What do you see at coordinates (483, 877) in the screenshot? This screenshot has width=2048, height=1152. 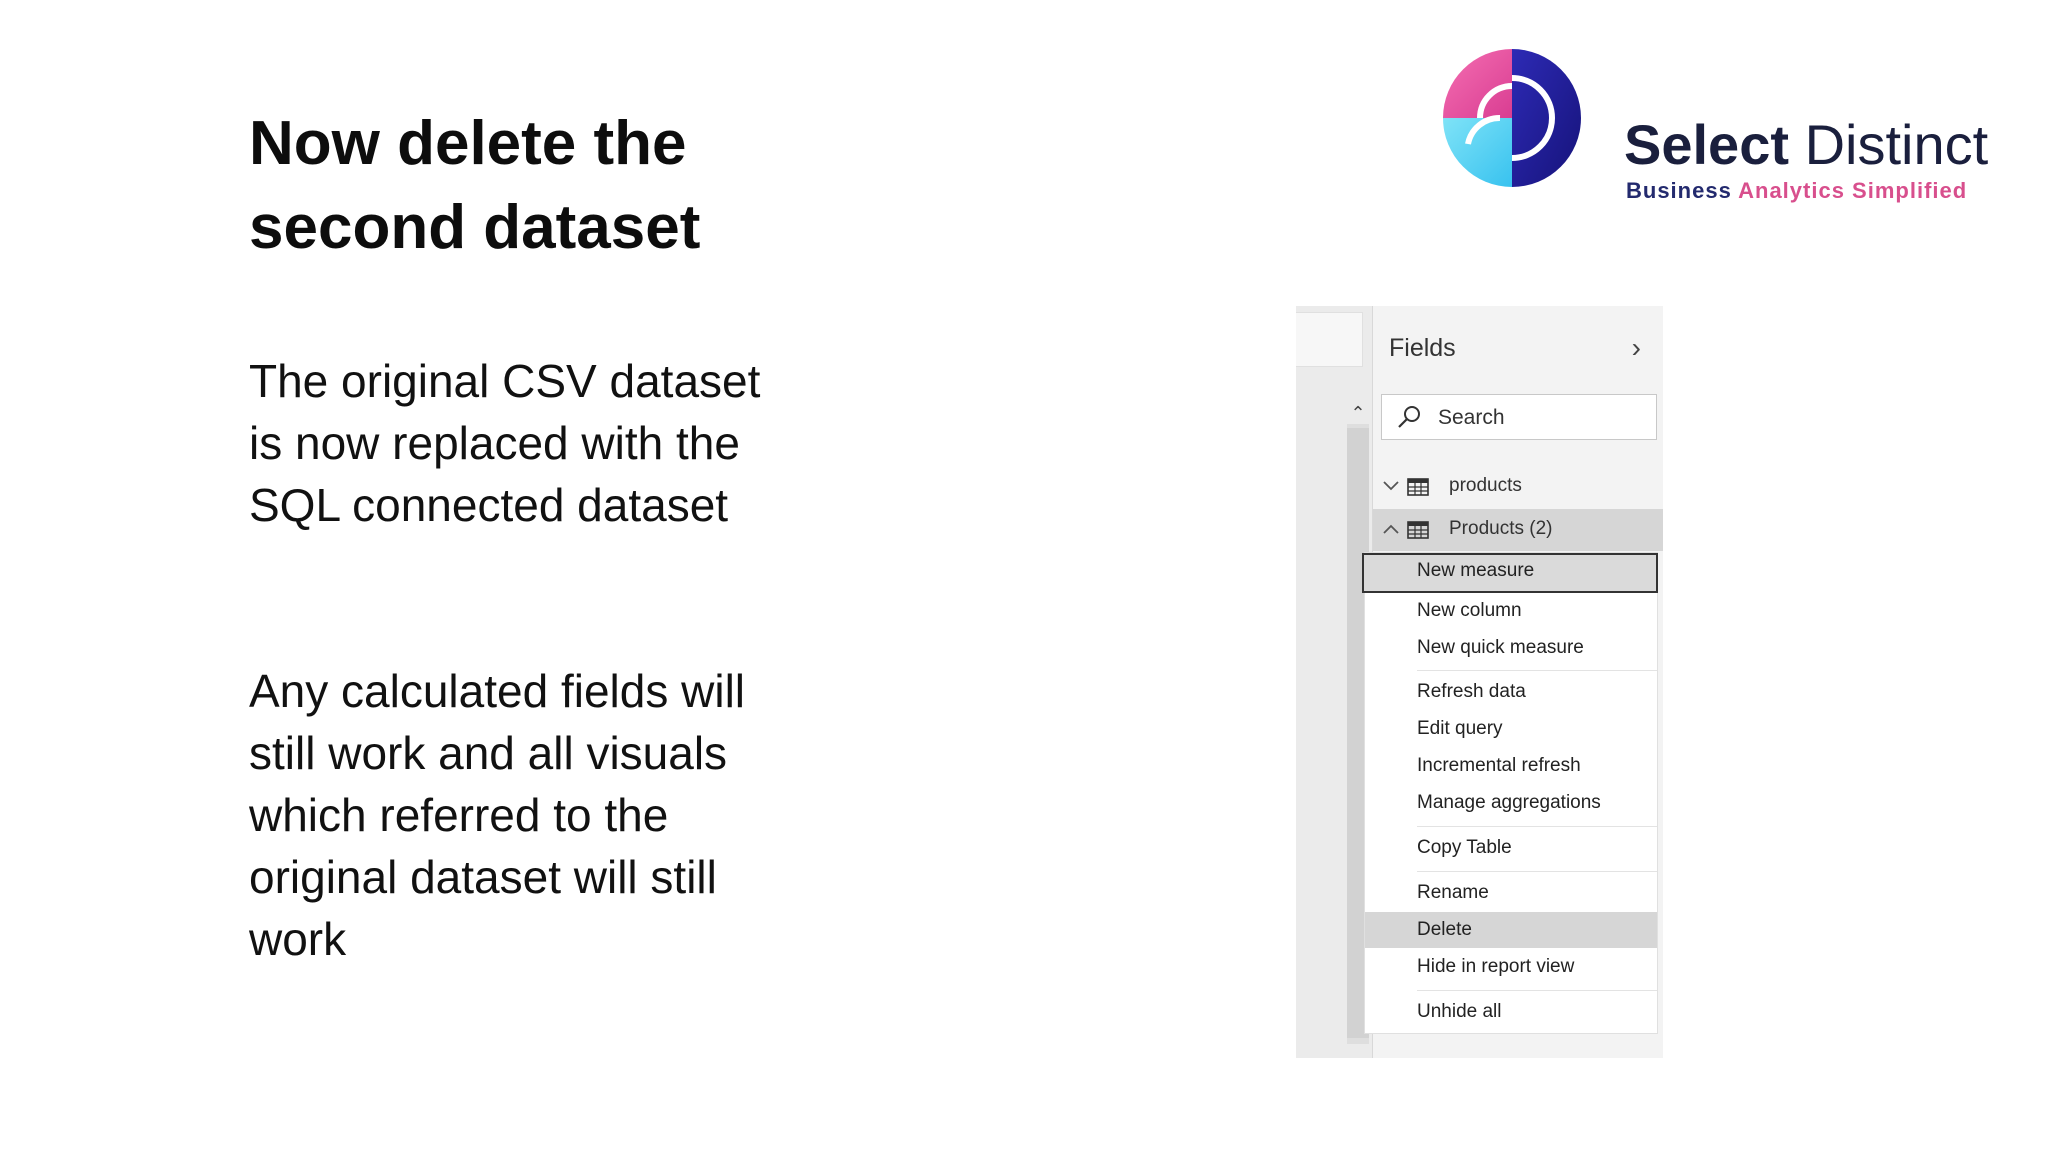 I see `paragraph-line: original dataset will still` at bounding box center [483, 877].